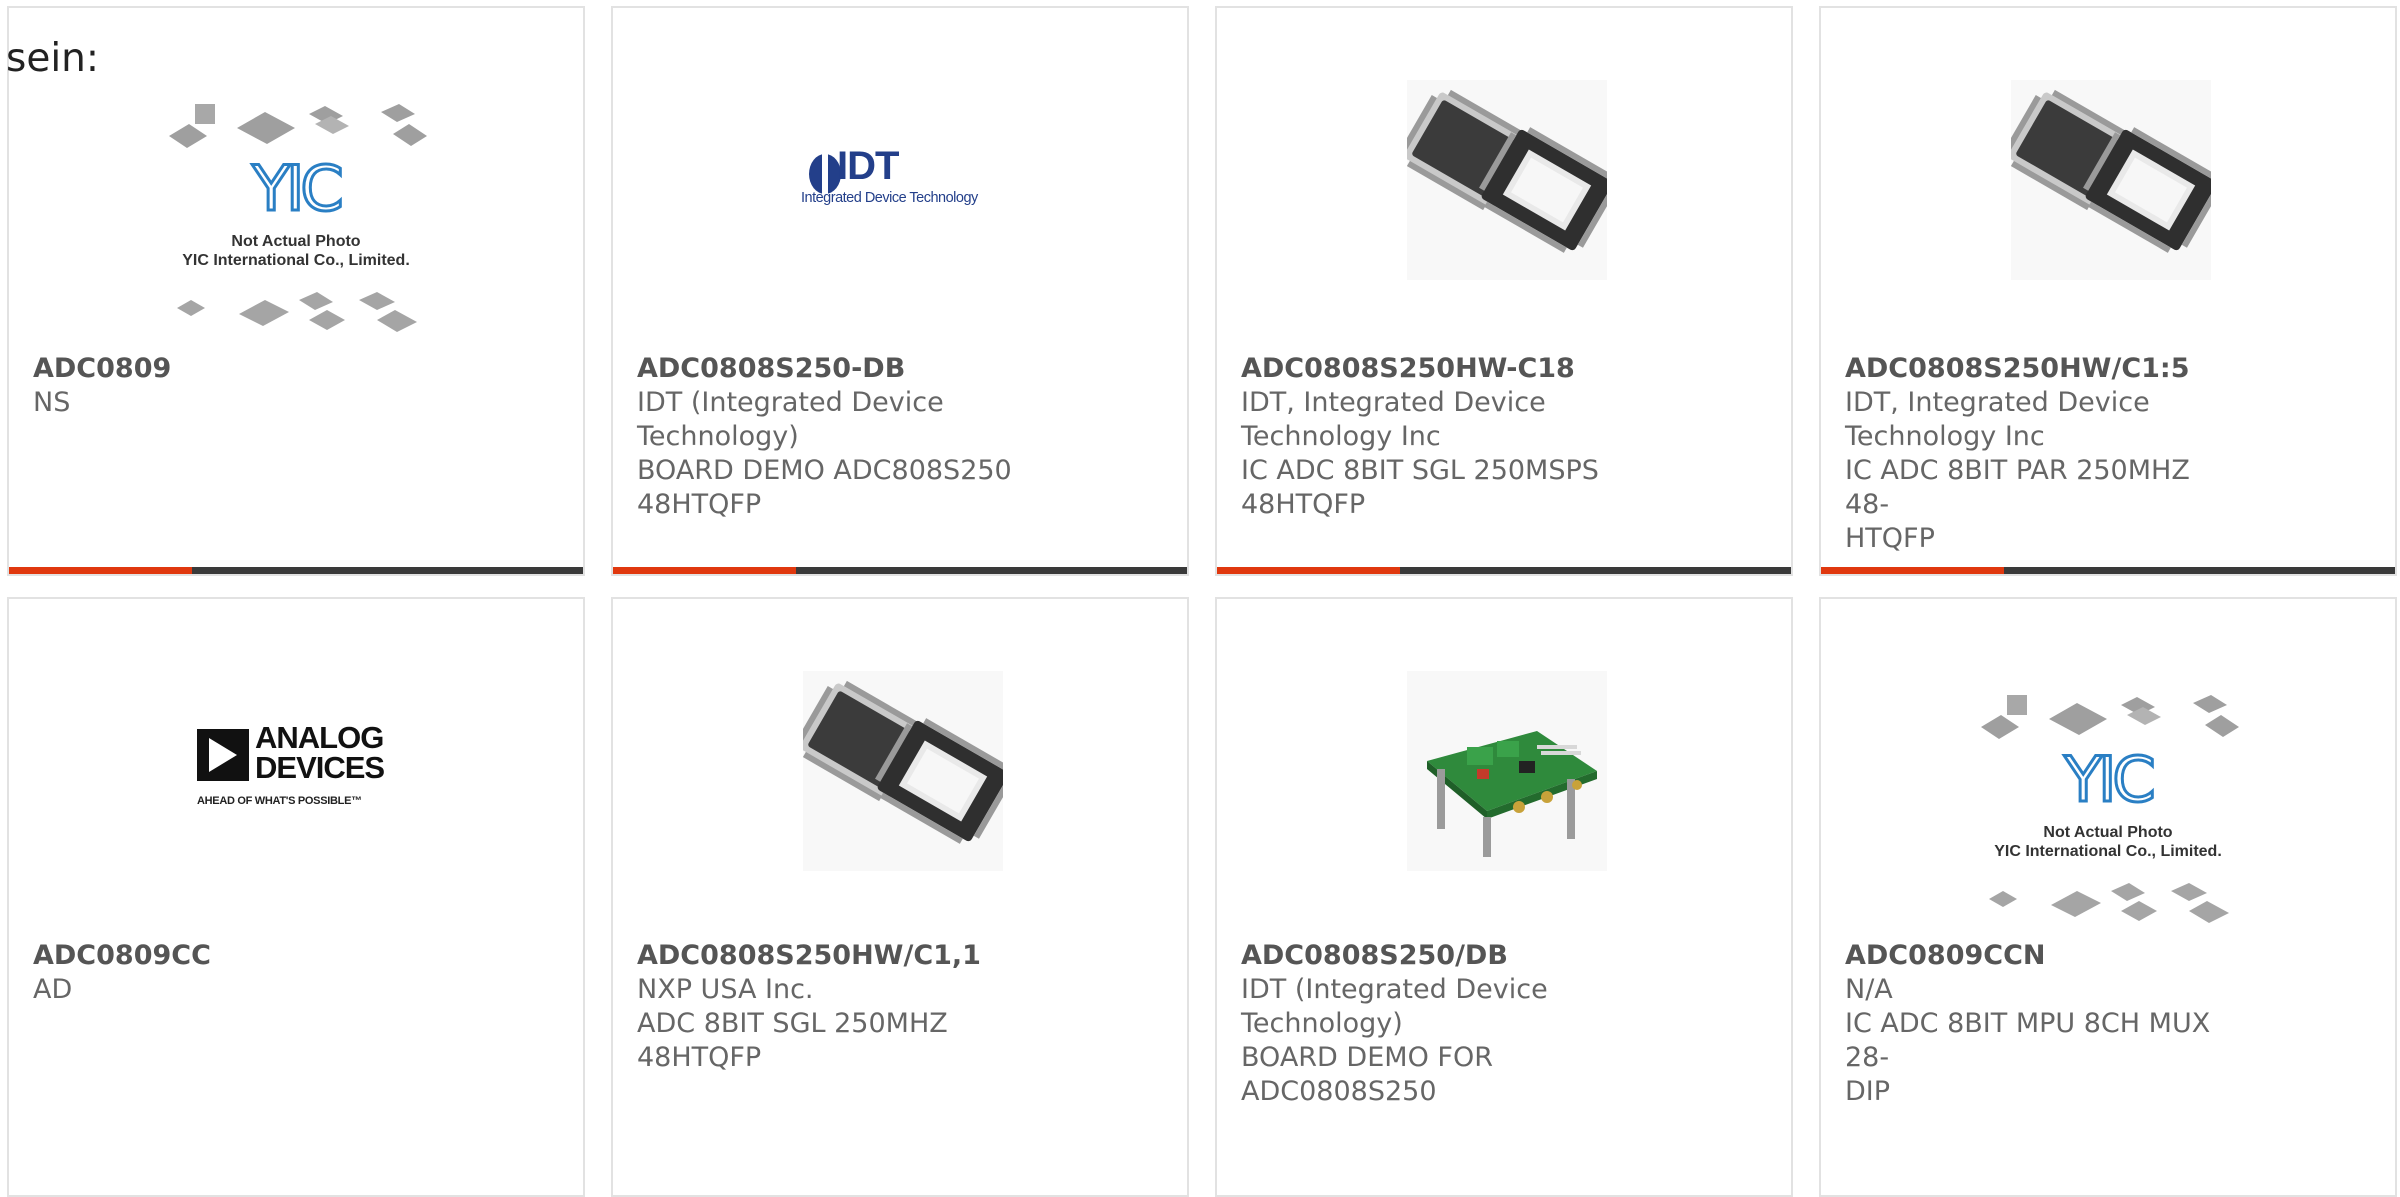 The width and height of the screenshot is (2400, 1197). What do you see at coordinates (2028, 1040) in the screenshot?
I see `description: IC ADC 8BIT MPU 8CH MUX 28-` at bounding box center [2028, 1040].